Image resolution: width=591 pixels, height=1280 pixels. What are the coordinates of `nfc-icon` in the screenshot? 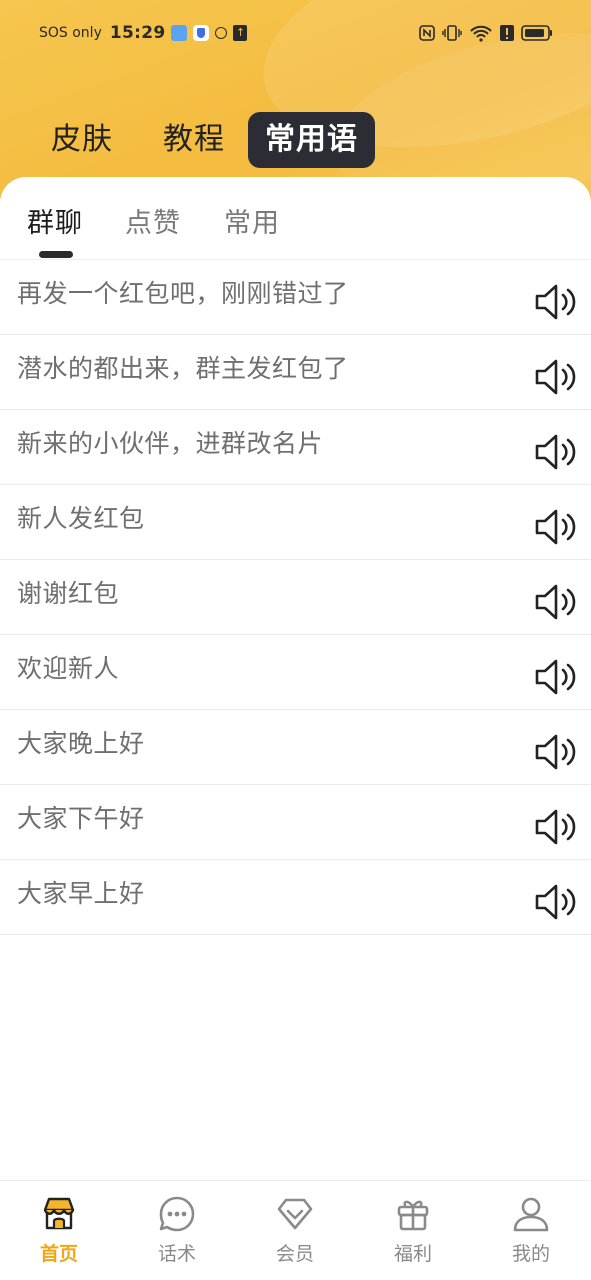 It's located at (427, 33).